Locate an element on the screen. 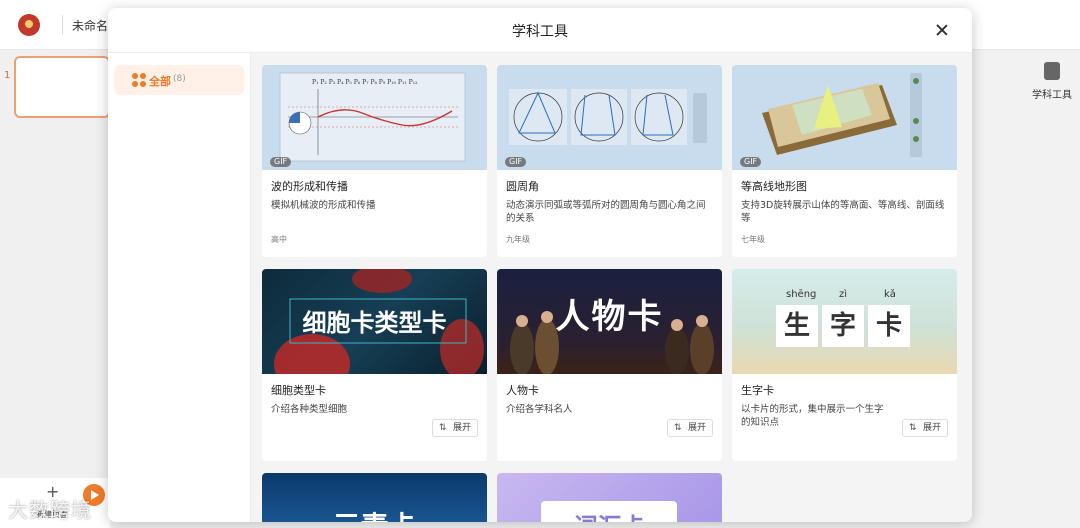  slide-number: 1 is located at coordinates (7, 75).